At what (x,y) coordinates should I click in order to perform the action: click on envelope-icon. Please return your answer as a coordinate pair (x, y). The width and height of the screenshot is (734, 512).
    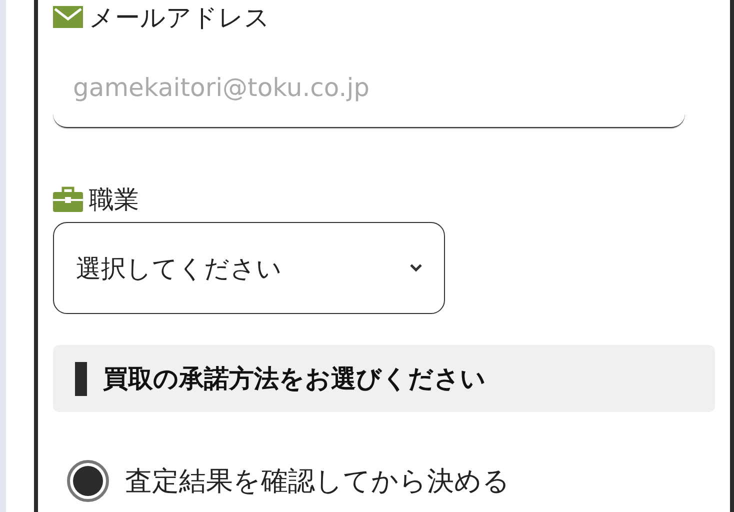
    Looking at the image, I should click on (68, 17).